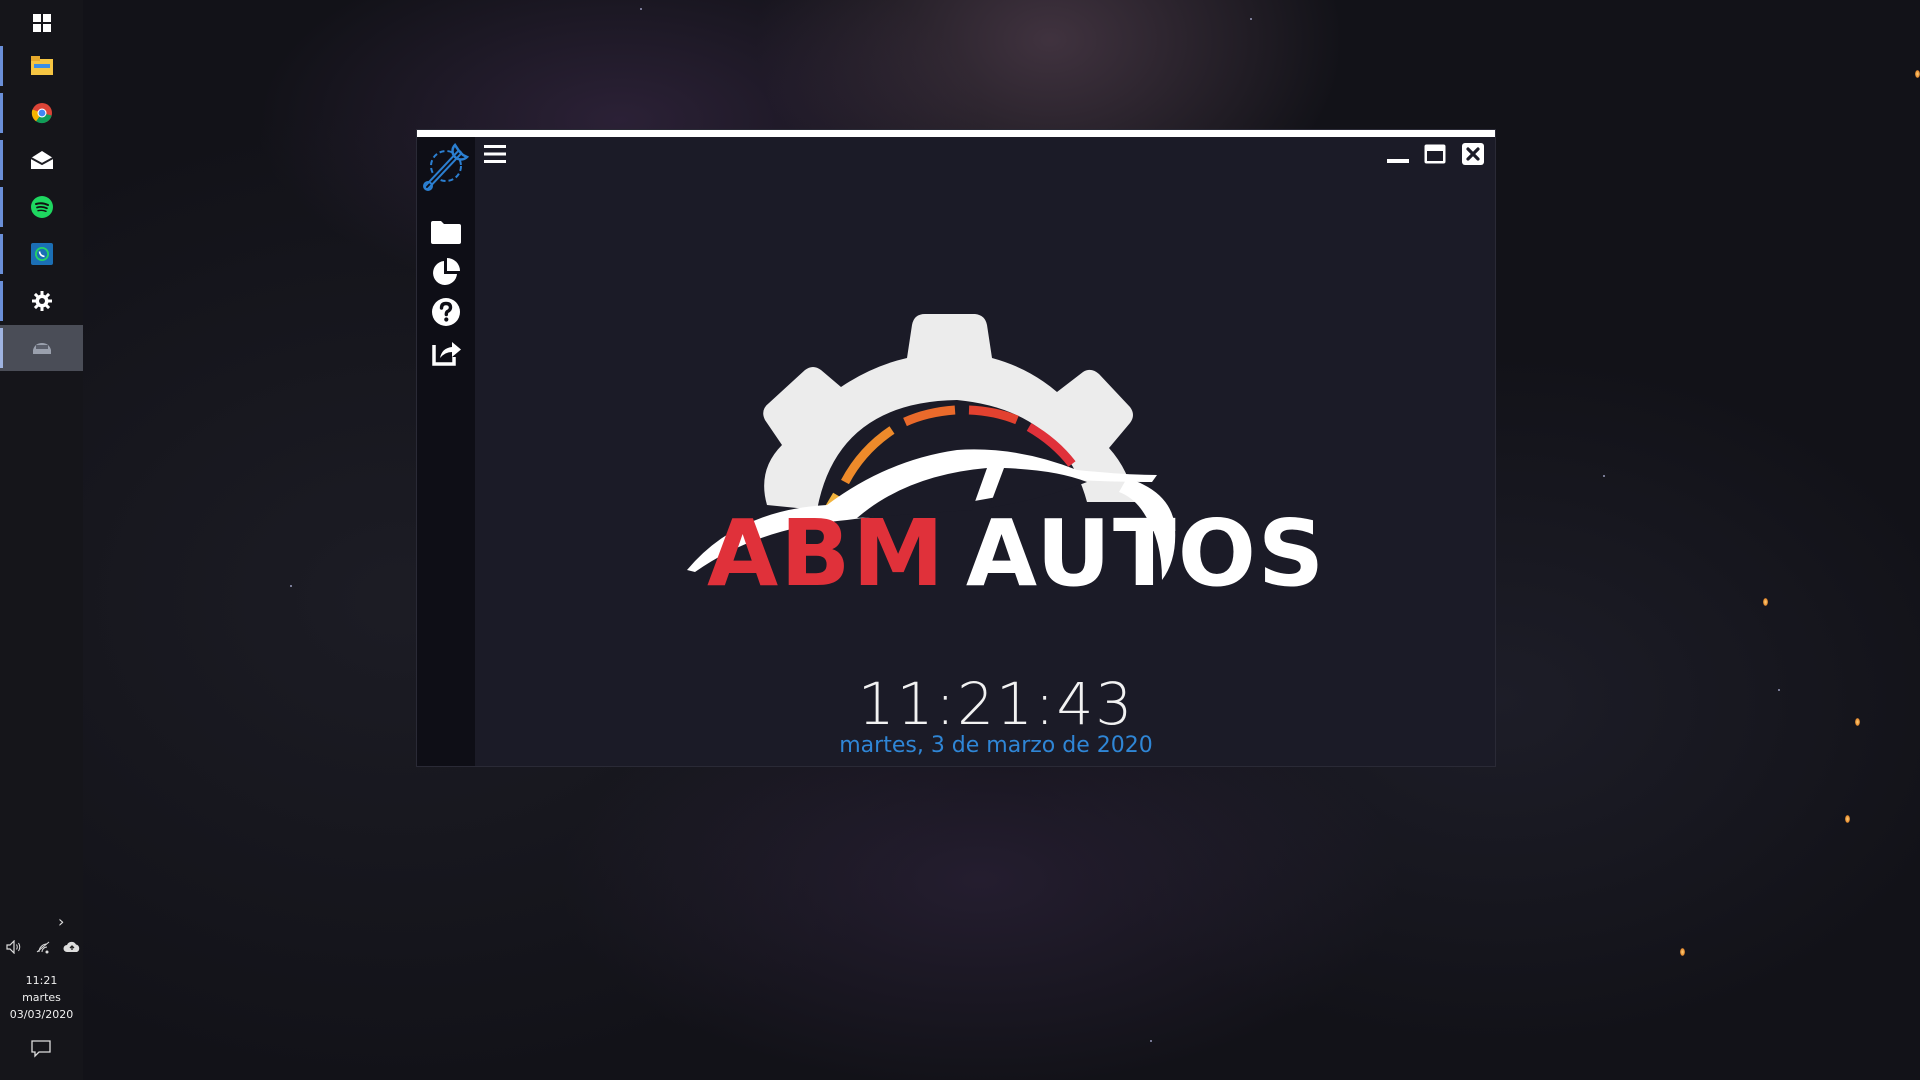  What do you see at coordinates (956, 133) in the screenshot?
I see `window-title-bar` at bounding box center [956, 133].